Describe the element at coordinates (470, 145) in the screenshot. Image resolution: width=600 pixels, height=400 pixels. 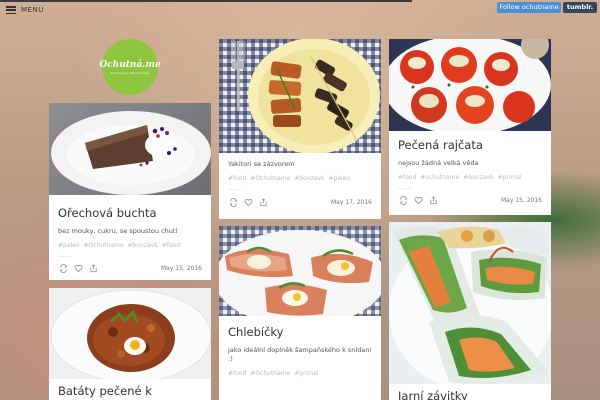
I see `post-title: Pečená rajčata` at that location.